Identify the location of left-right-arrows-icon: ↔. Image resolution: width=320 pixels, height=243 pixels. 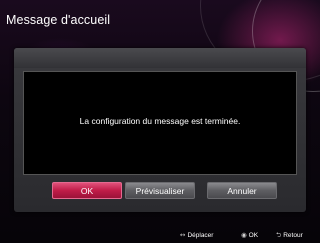
(183, 235).